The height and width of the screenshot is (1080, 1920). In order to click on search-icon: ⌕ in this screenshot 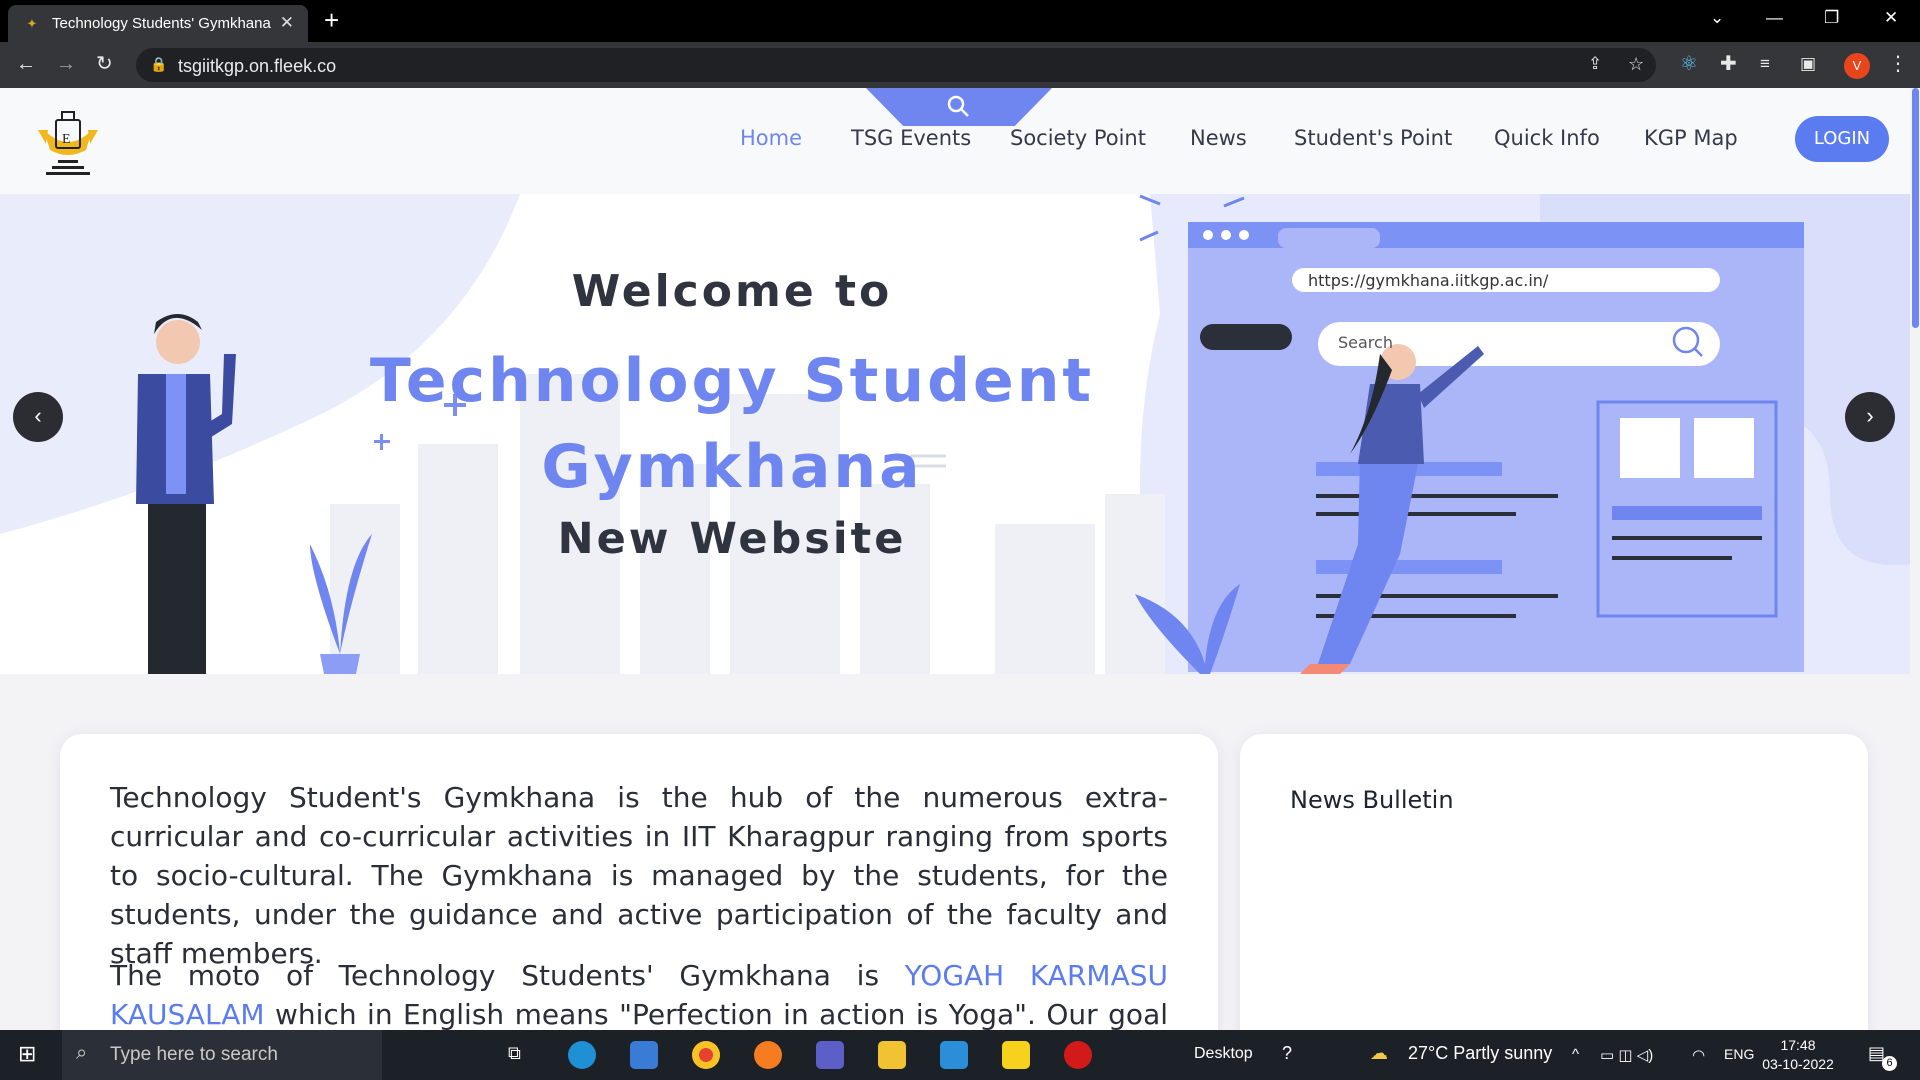, I will do `click(82, 1053)`.